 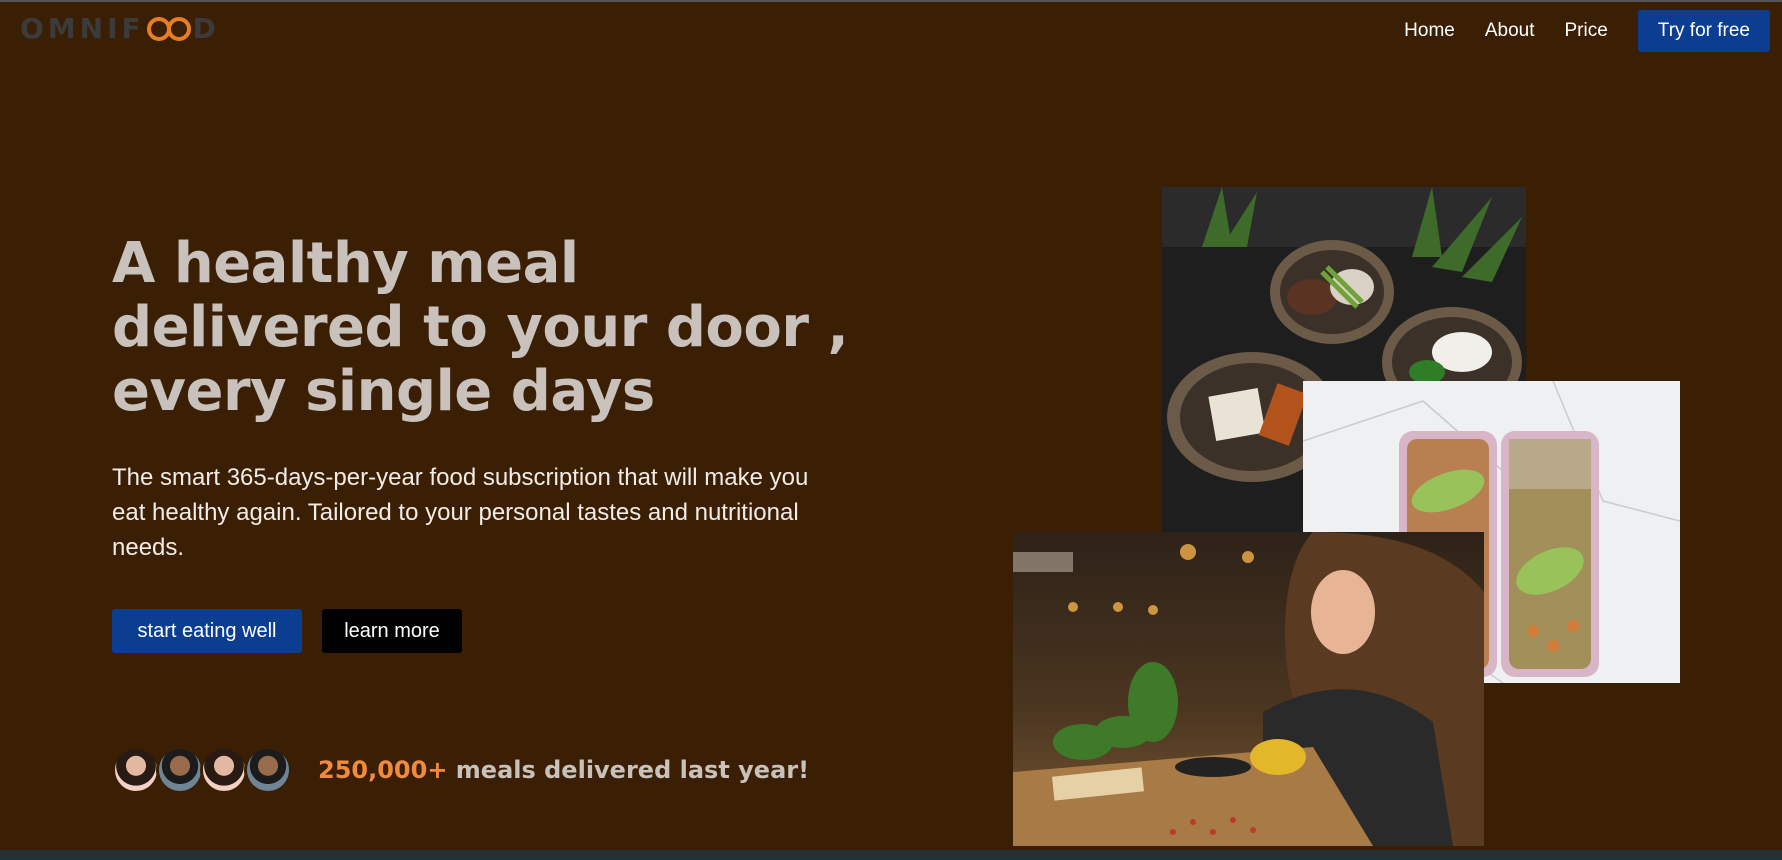 I want to click on meals-delivered-count: 250,000+, so click(x=383, y=770).